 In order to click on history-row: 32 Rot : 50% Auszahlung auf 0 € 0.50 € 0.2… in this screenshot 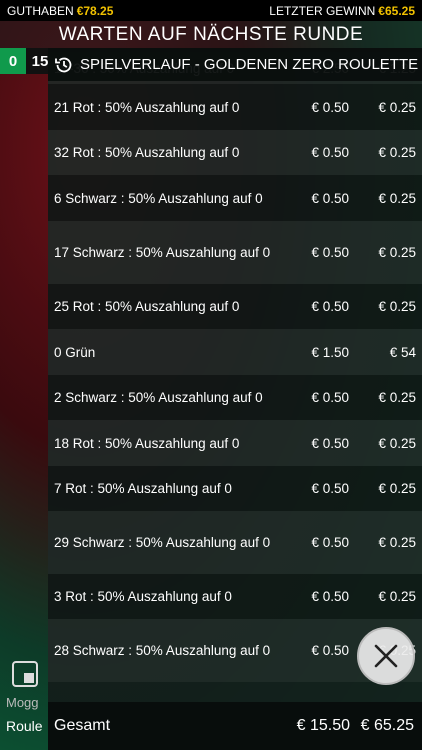, I will do `click(235, 152)`.